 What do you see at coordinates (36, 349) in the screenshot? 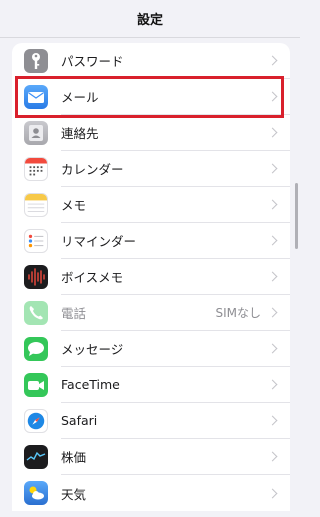
I see `messages-icon` at bounding box center [36, 349].